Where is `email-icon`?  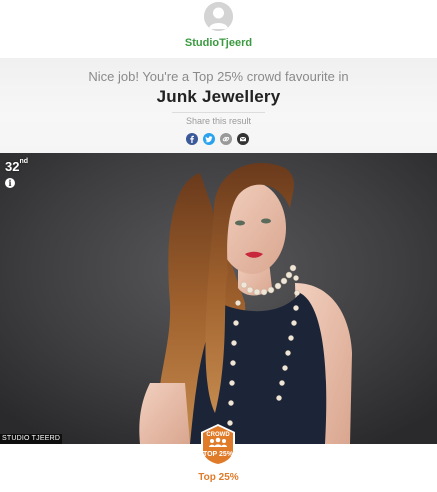 email-icon is located at coordinates (243, 139).